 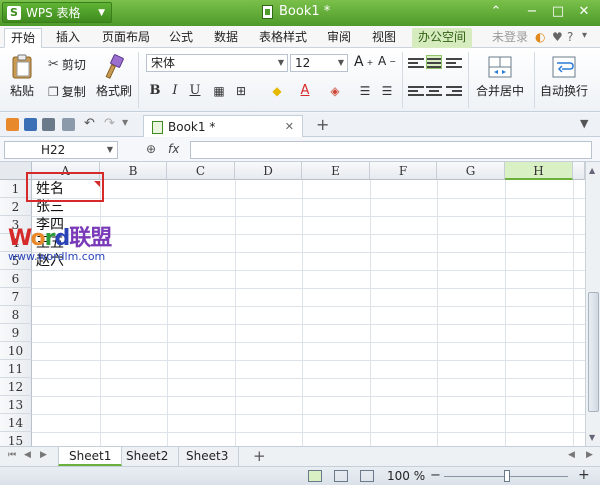 I want to click on insert-function-button: fx, so click(x=173, y=149).